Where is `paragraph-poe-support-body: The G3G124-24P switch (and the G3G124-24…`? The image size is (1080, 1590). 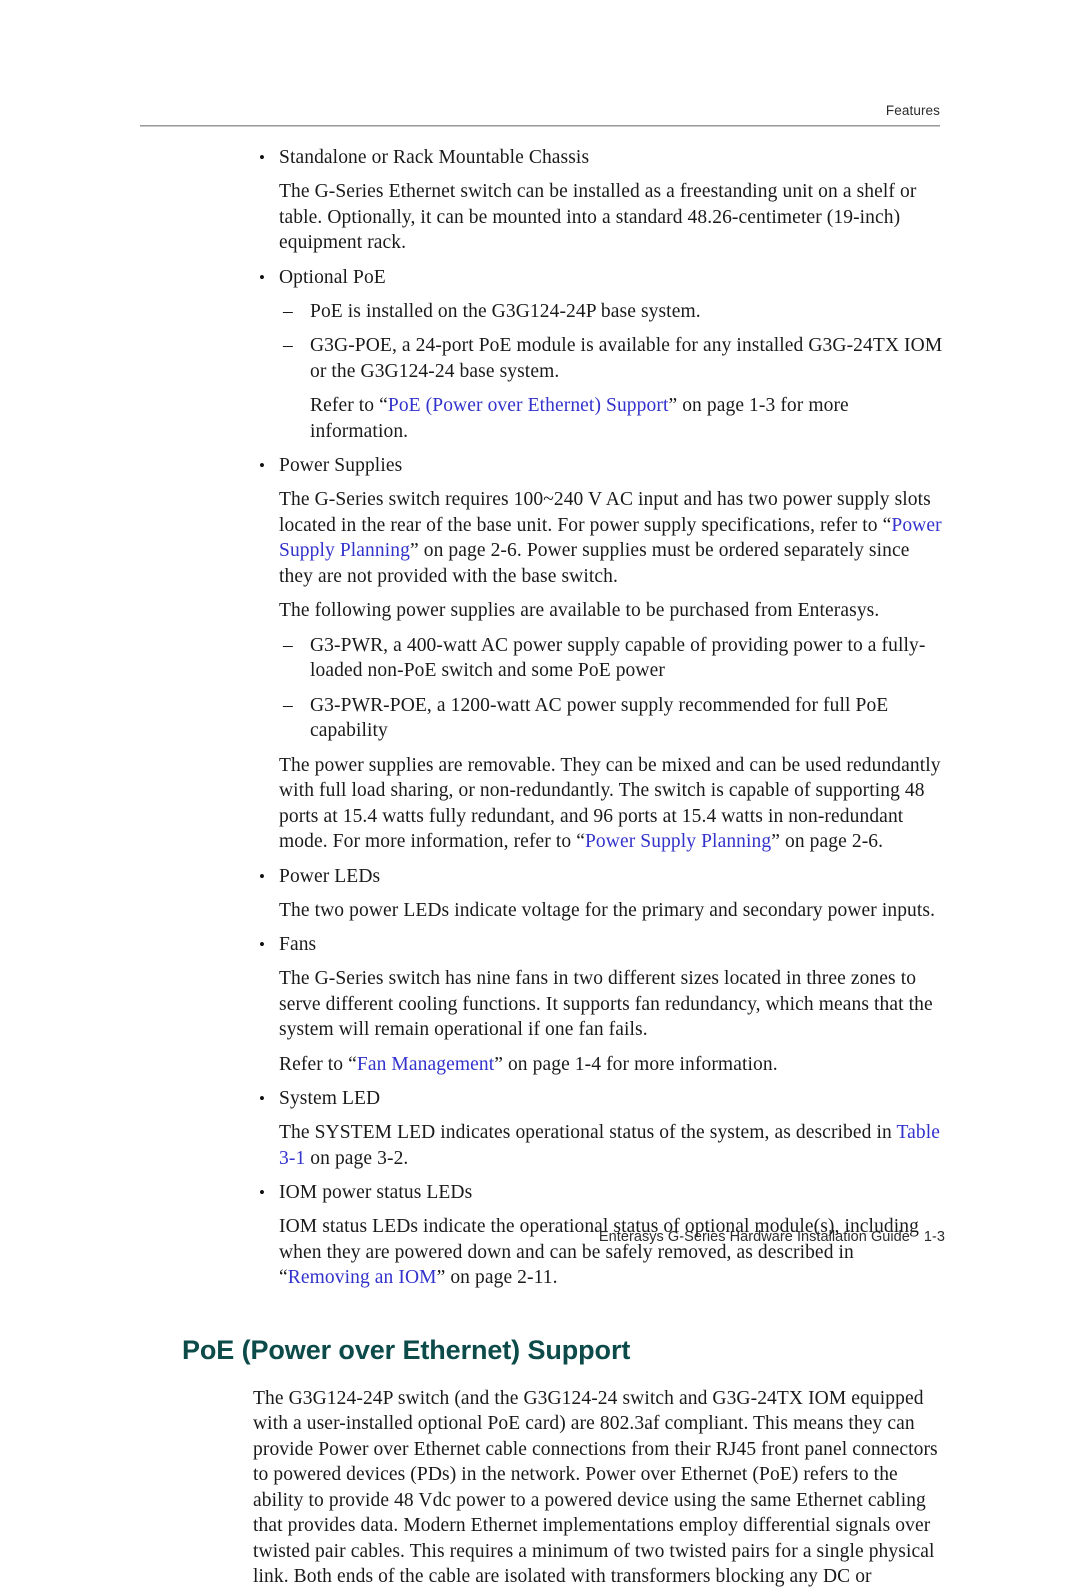 paragraph-poe-support-body: The G3G124-24P switch (and the G3G124-24… is located at coordinates (595, 1487).